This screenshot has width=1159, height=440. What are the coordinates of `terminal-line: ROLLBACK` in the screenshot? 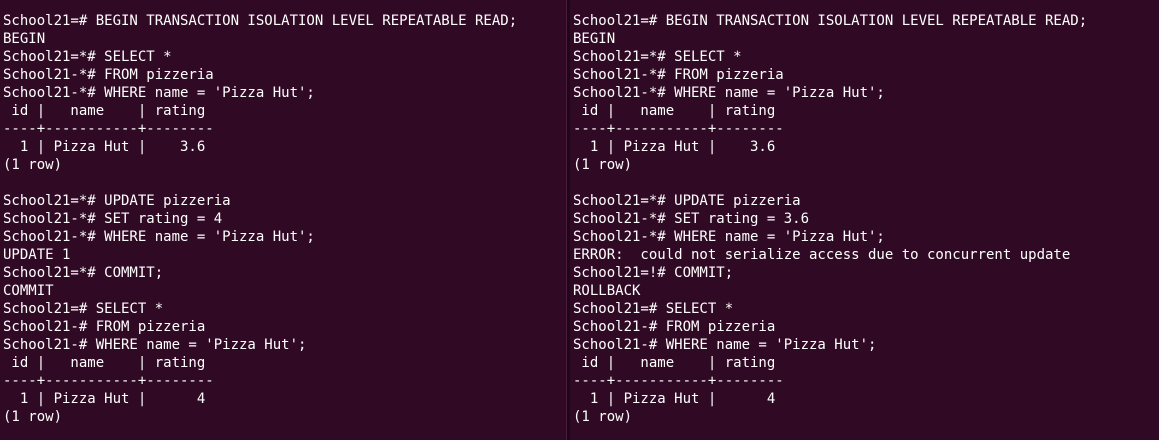 It's located at (607, 291).